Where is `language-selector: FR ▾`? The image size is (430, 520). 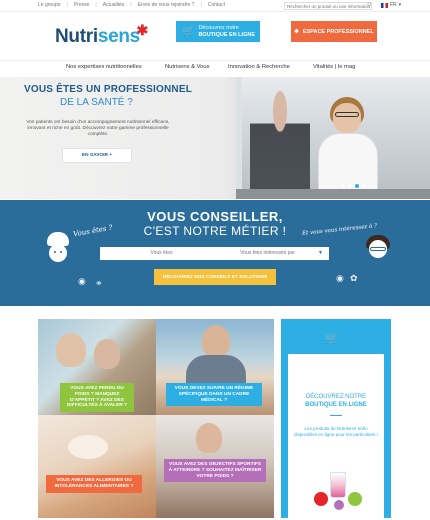 language-selector: FR ▾ is located at coordinates (391, 5).